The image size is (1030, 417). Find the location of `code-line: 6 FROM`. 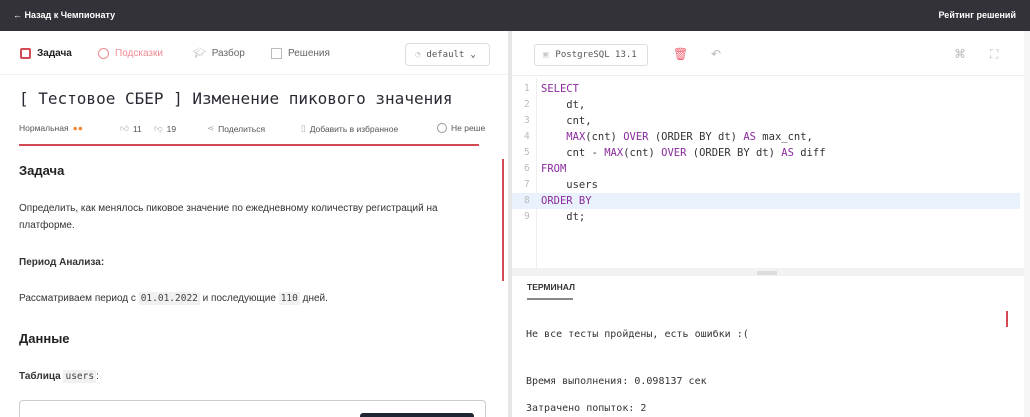

code-line: 6 FROM is located at coordinates (766, 169).